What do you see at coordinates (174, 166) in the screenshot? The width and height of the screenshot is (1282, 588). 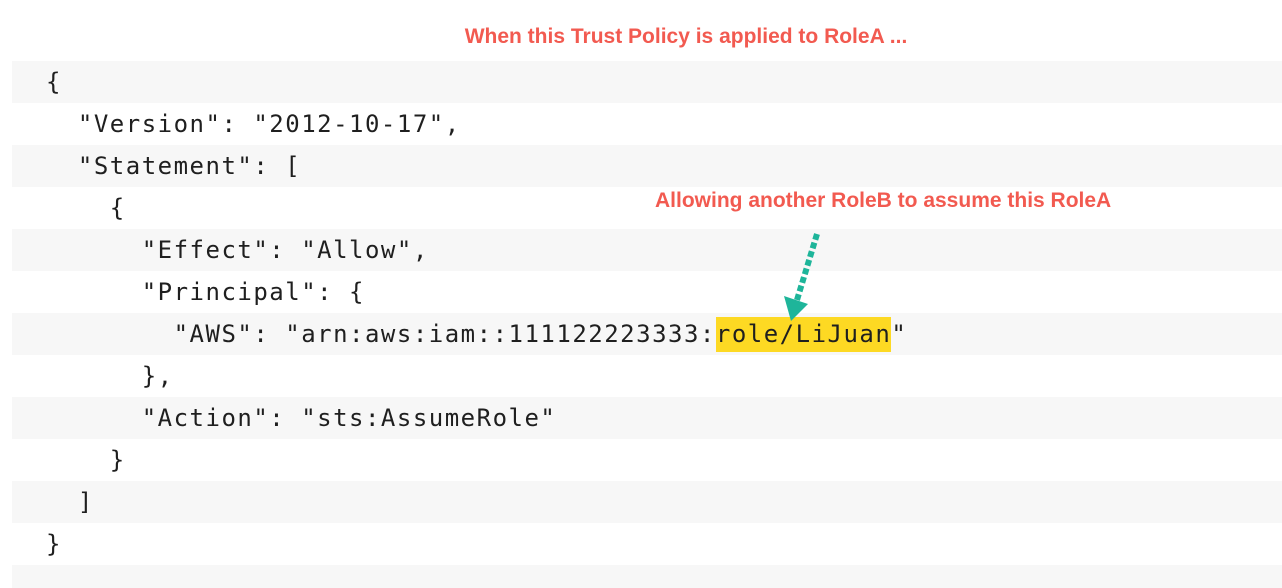 I see `code-line-text: "Statement": [` at bounding box center [174, 166].